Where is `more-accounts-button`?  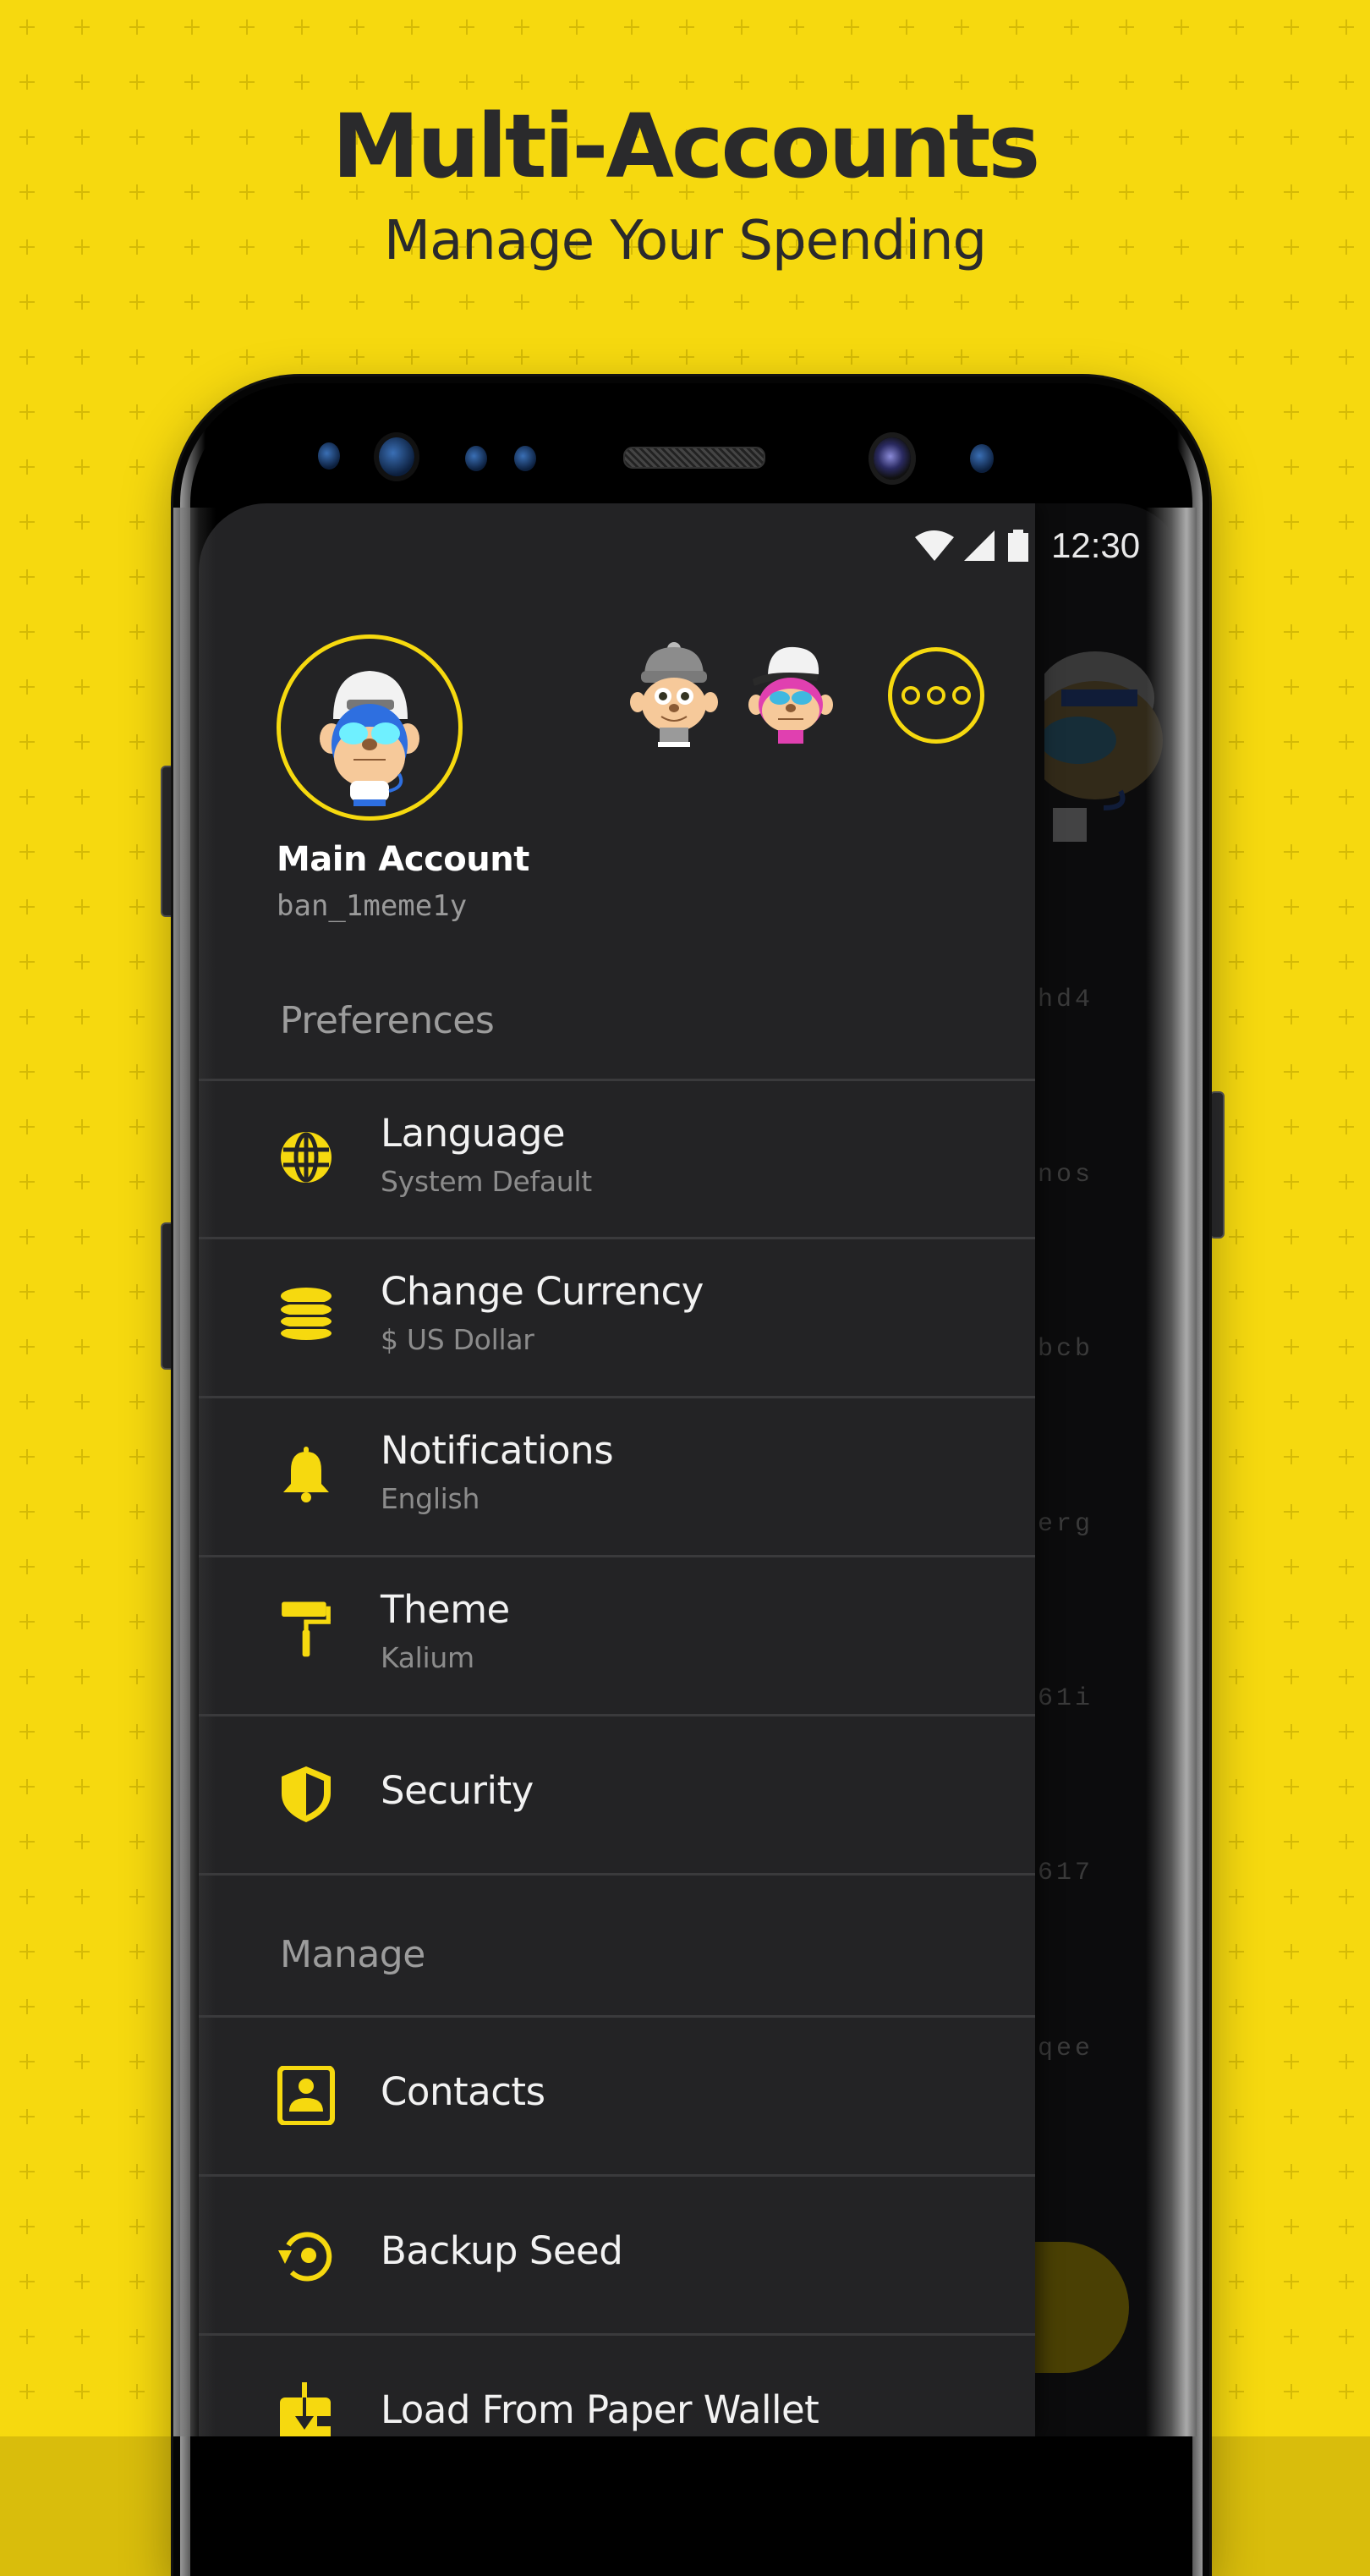 more-accounts-button is located at coordinates (936, 695).